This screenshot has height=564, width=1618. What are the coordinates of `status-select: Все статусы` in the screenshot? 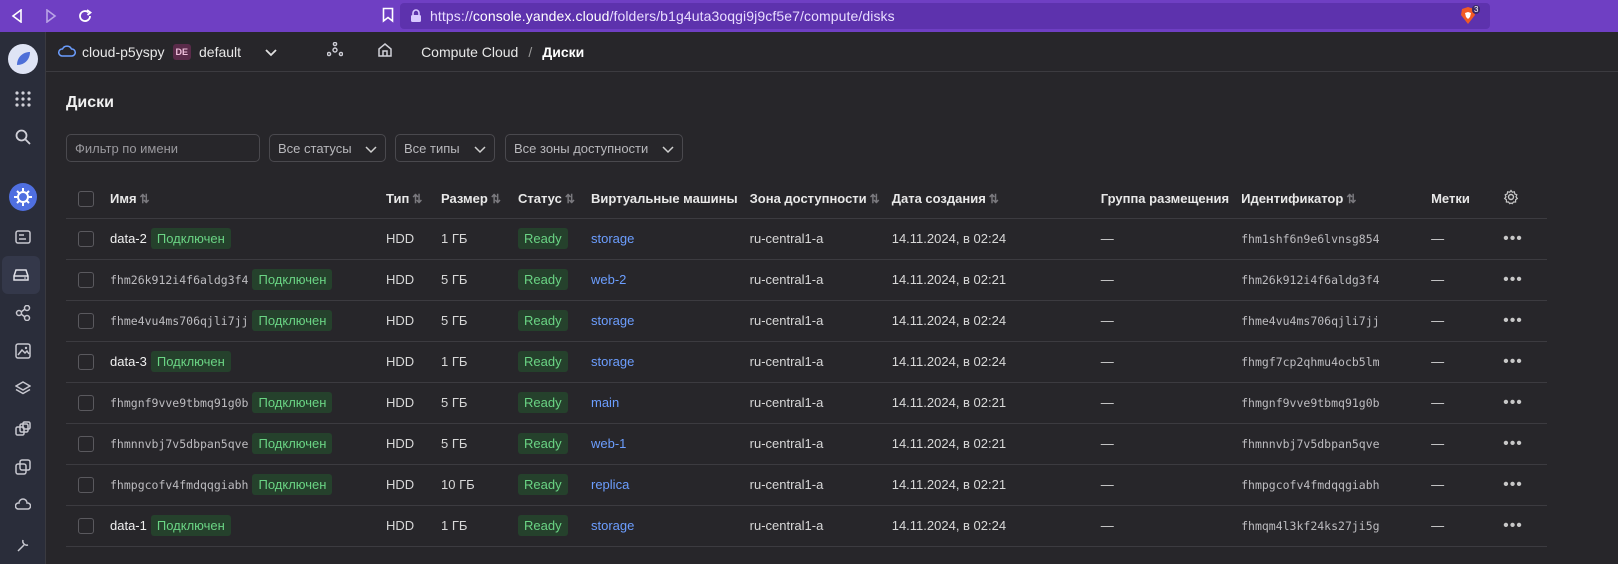 It's located at (327, 148).